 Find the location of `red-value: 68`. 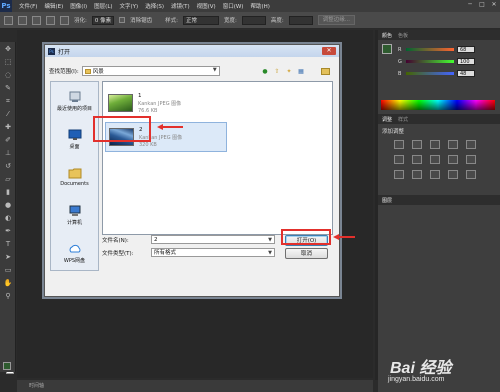

red-value: 68 is located at coordinates (466, 49).